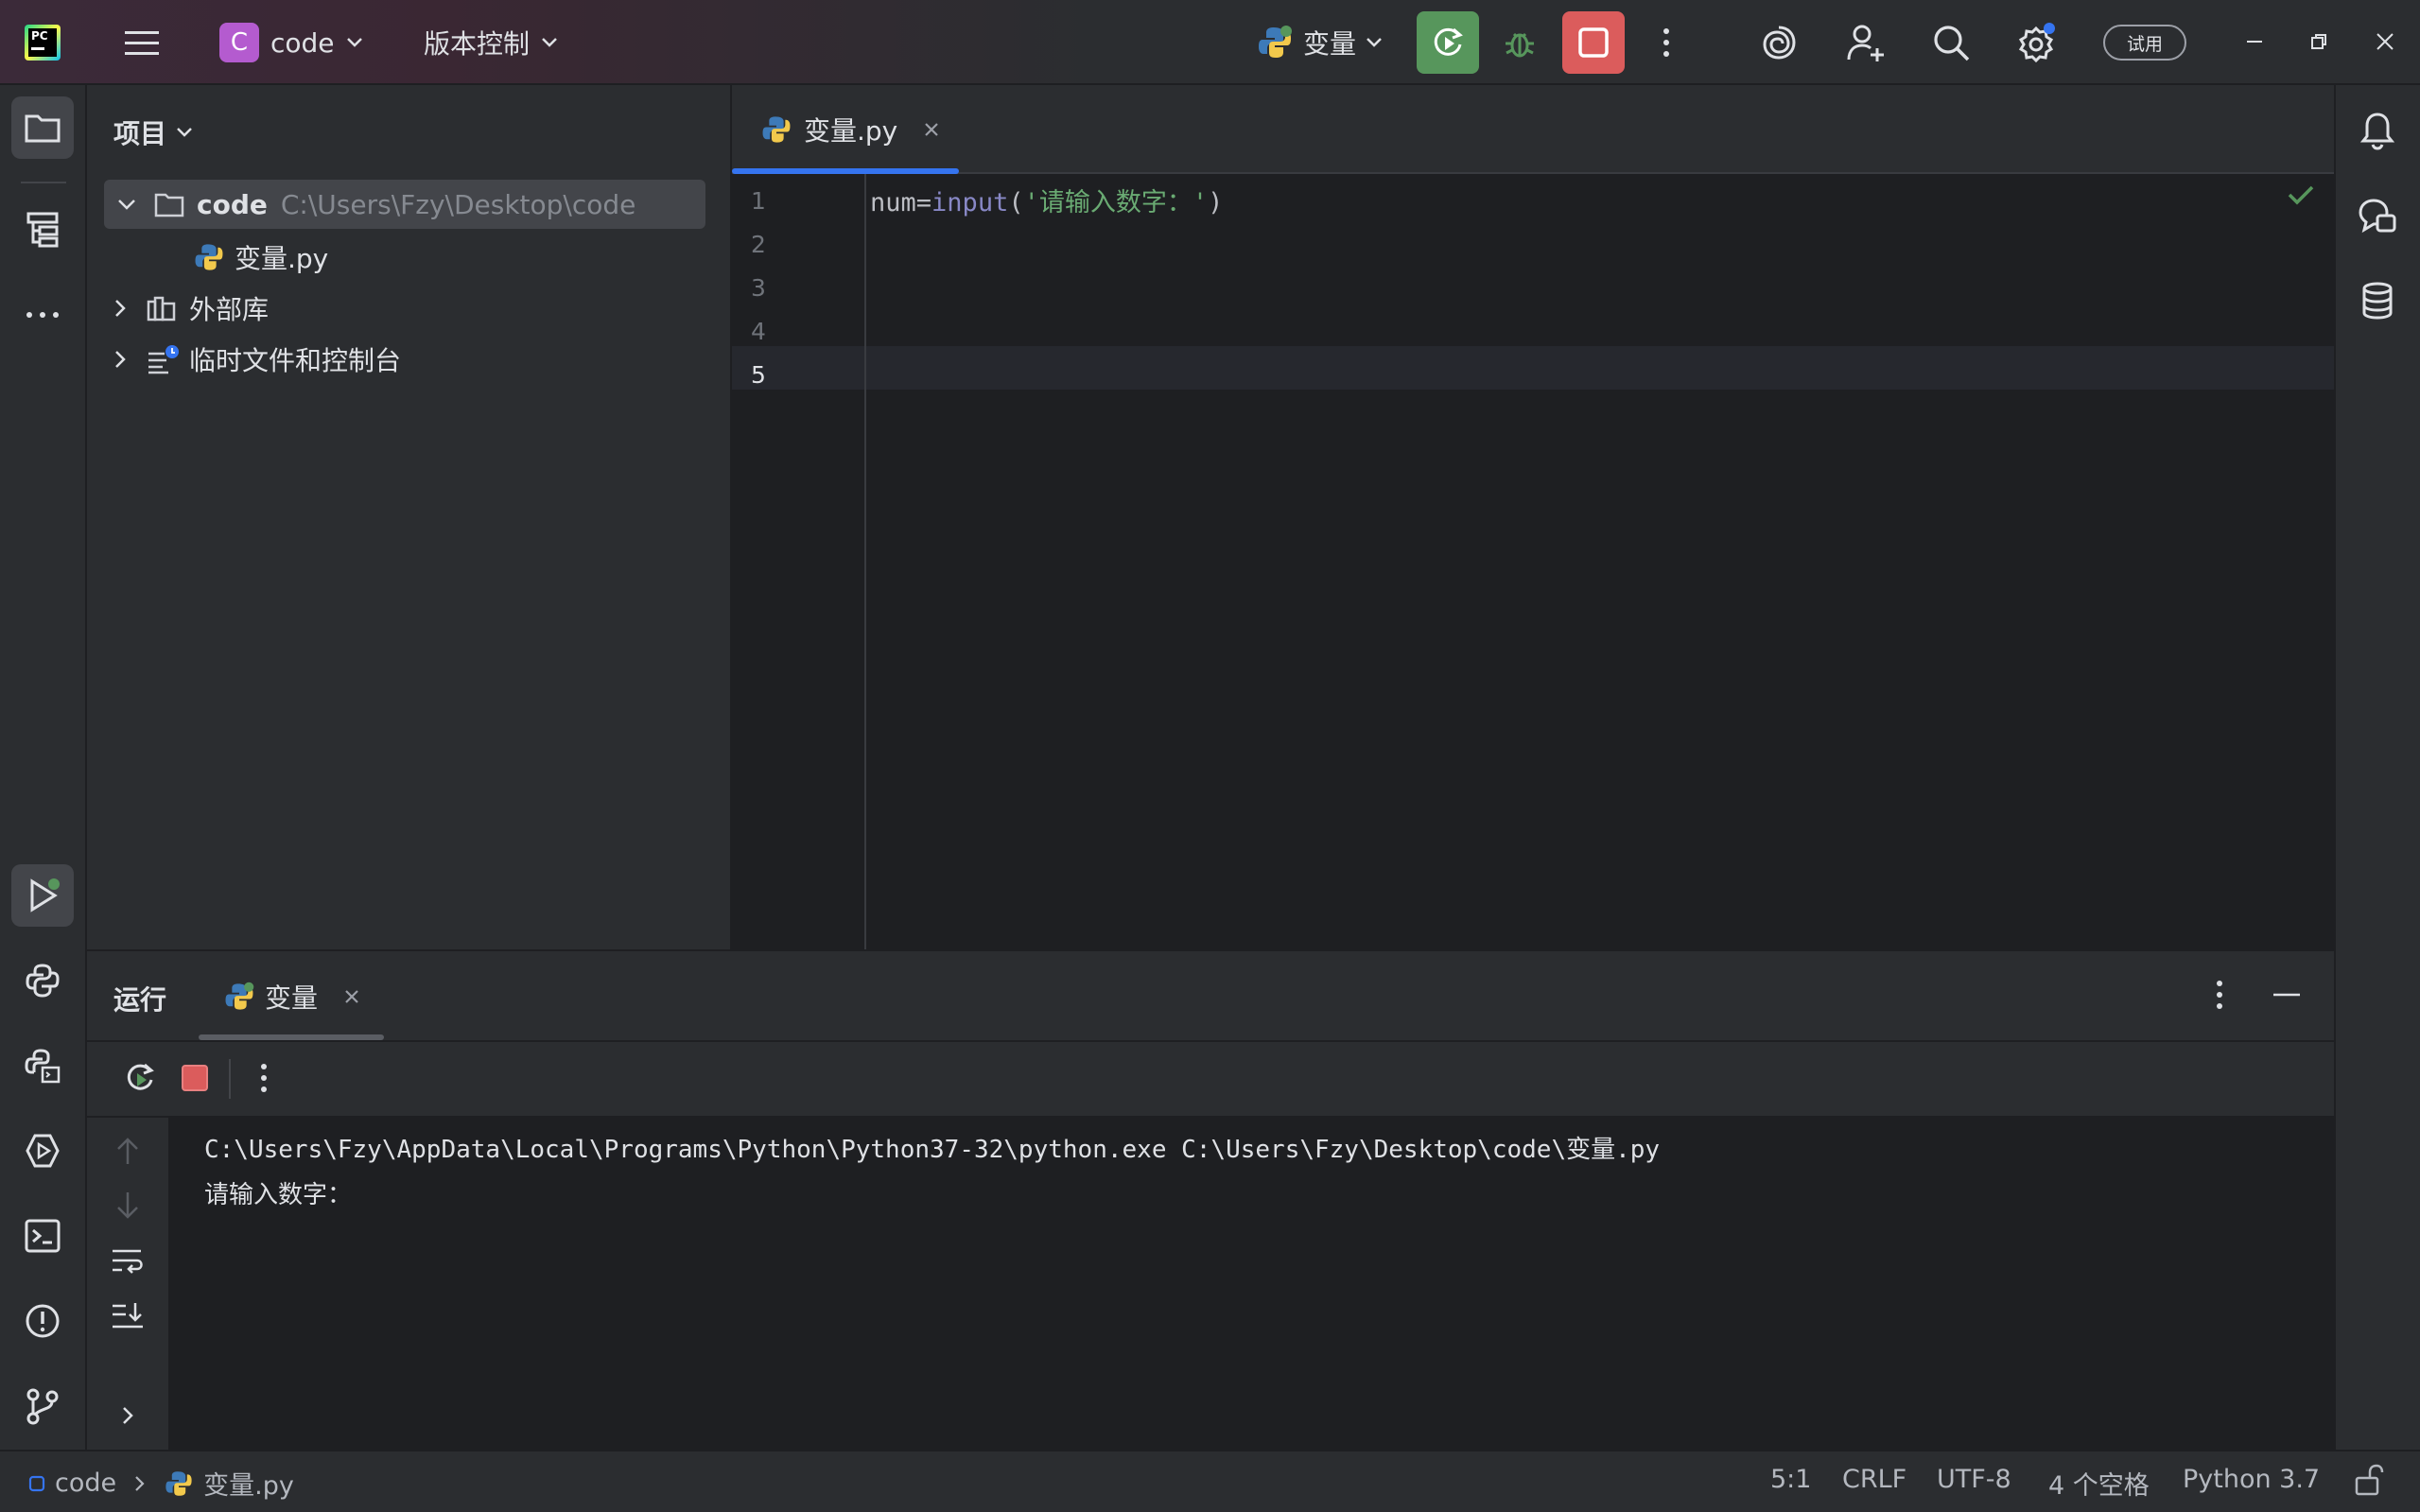 The height and width of the screenshot is (1512, 2420). I want to click on horizontal-dots-icon, so click(43, 315).